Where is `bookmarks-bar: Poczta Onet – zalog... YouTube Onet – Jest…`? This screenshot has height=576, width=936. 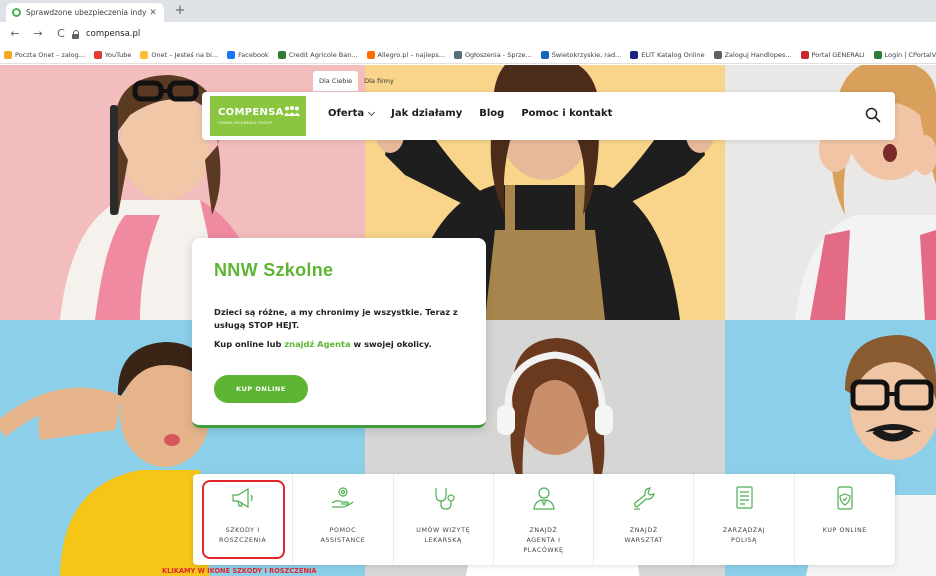
bookmarks-bar: Poczta Onet – zalog... YouTube Onet – Jest… is located at coordinates (468, 55).